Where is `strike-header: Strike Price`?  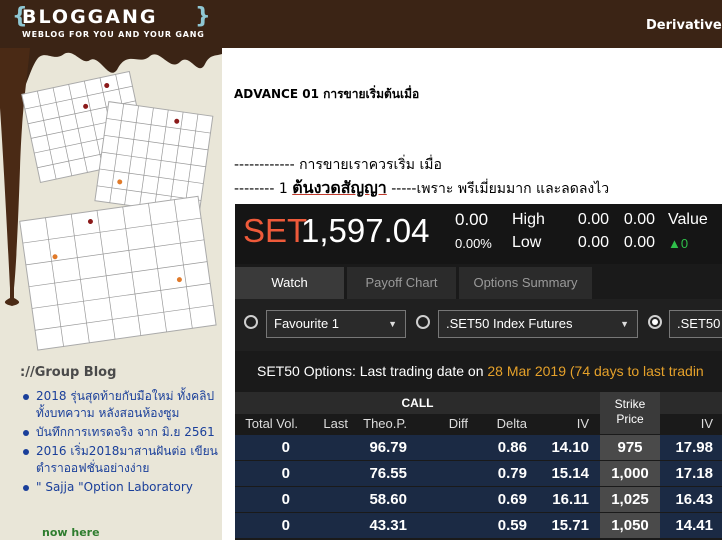
strike-header: Strike Price is located at coordinates (630, 413).